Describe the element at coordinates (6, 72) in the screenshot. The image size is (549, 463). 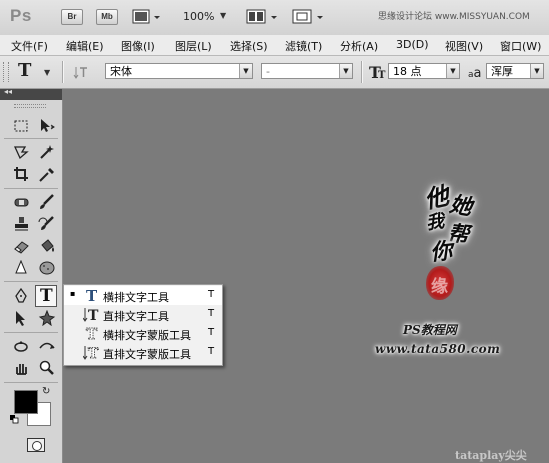
I see `options-grip` at that location.